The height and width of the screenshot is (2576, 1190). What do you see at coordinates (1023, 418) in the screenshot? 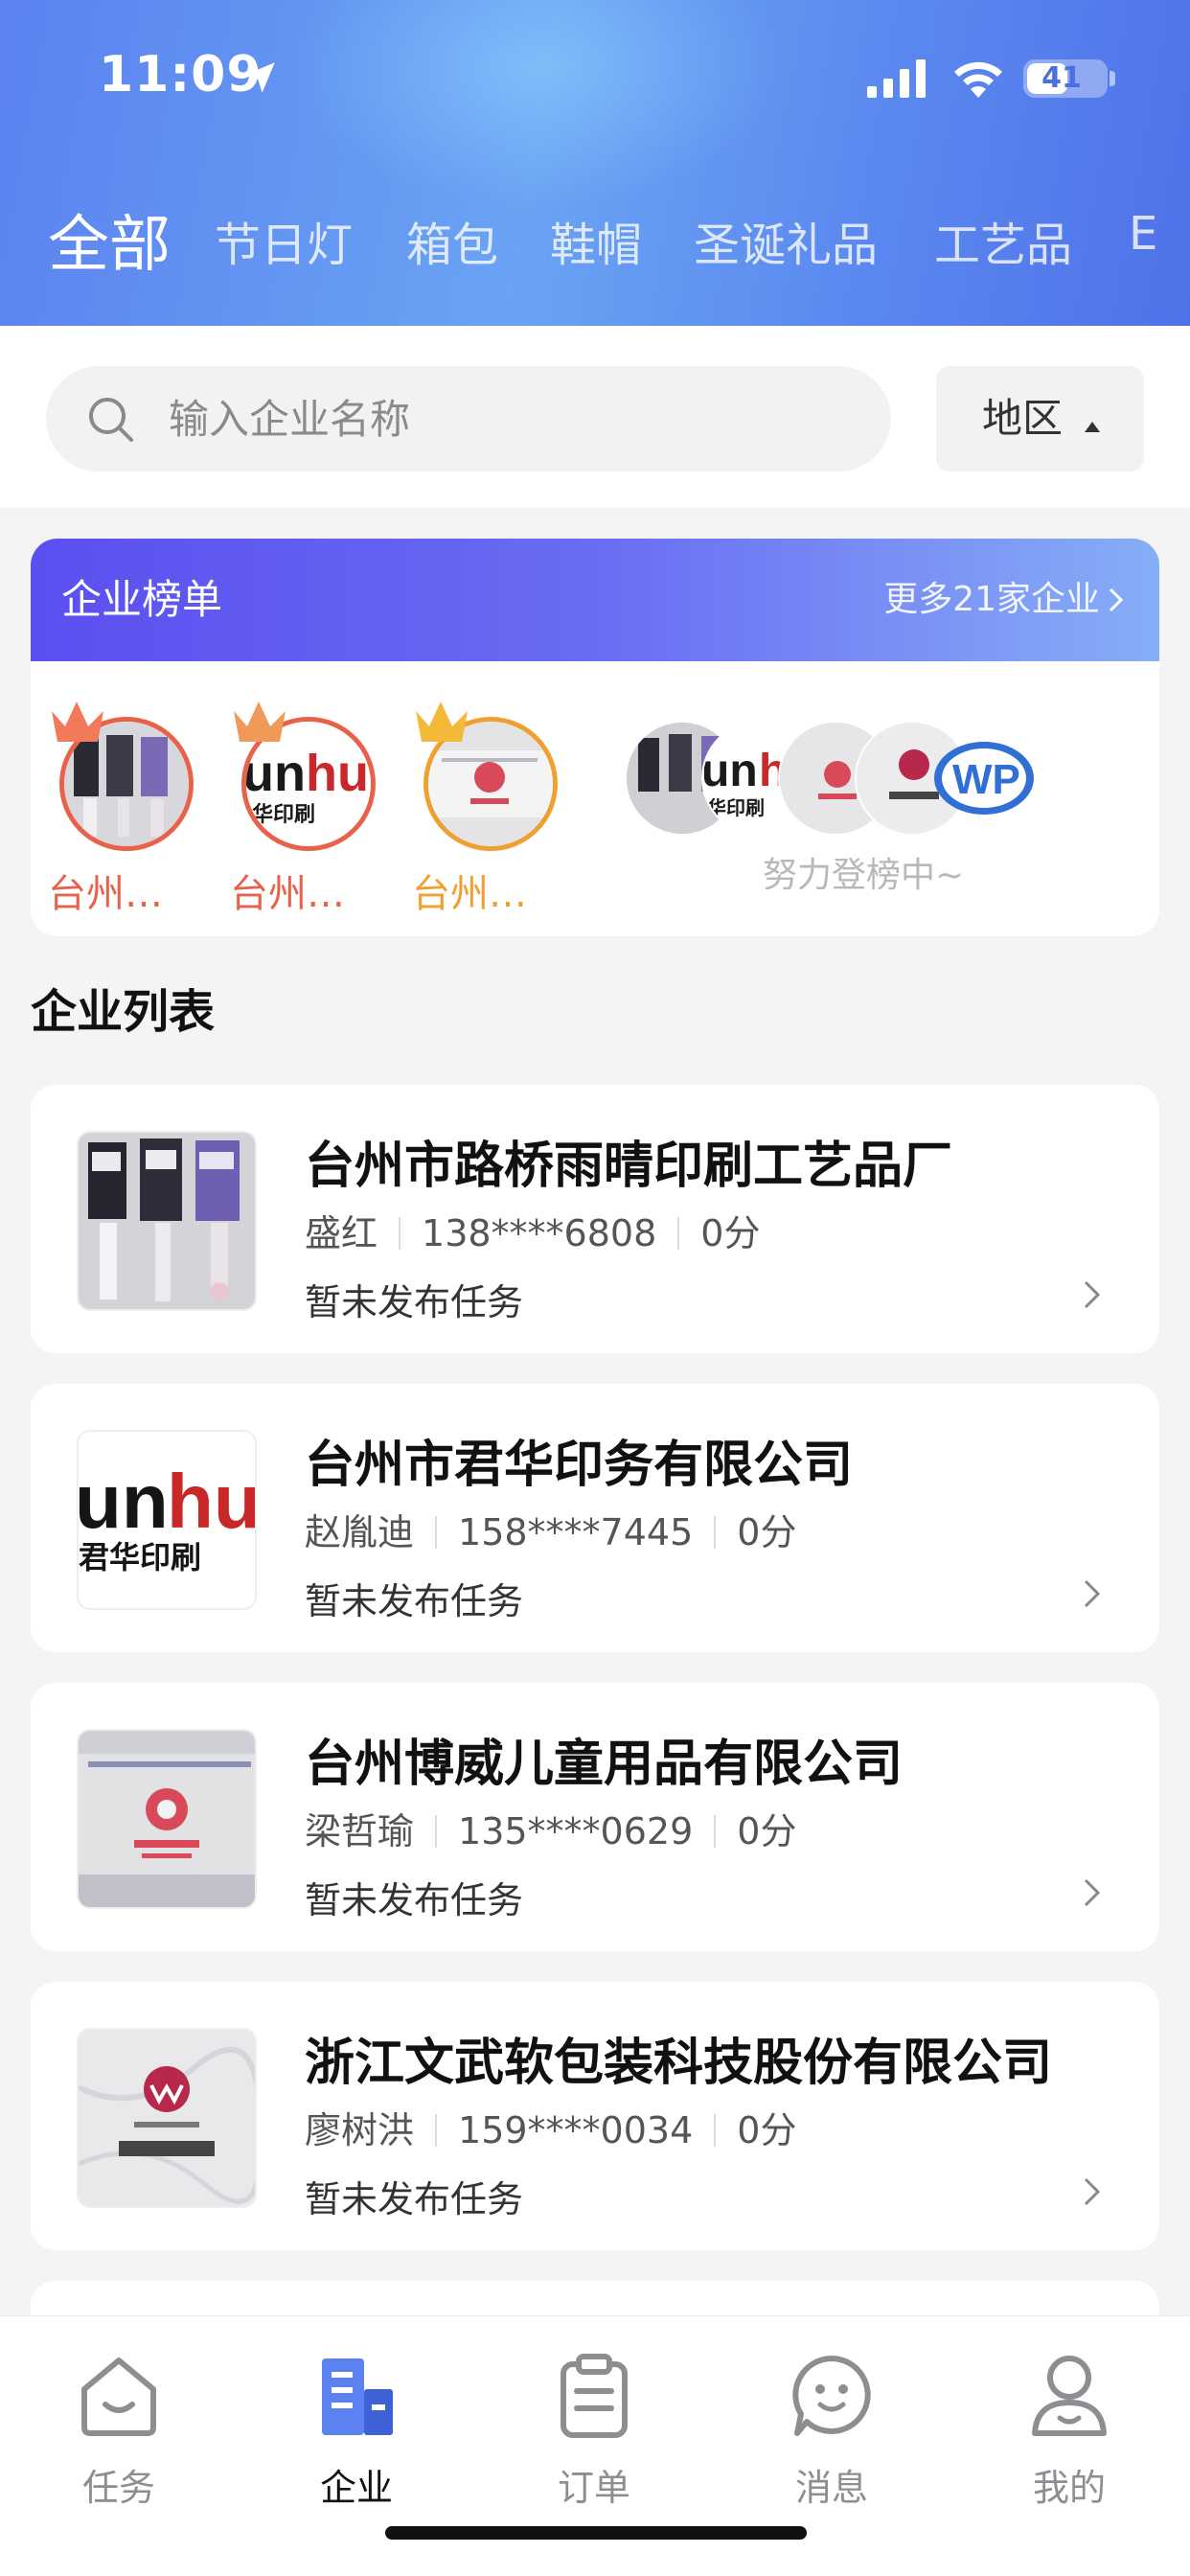
I see `region-label: 地区` at bounding box center [1023, 418].